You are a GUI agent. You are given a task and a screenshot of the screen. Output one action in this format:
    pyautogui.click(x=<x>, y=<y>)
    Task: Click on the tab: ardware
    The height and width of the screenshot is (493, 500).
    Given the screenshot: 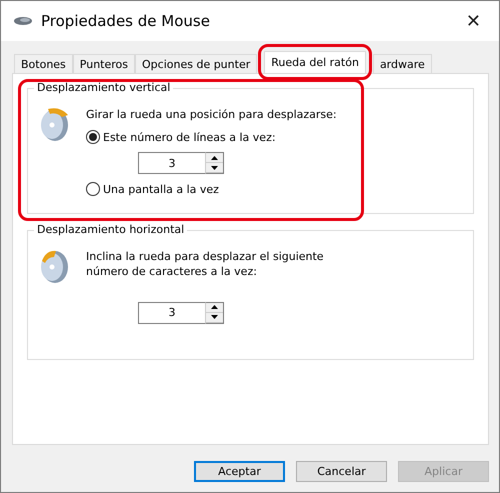 What is the action you would take?
    pyautogui.click(x=402, y=63)
    